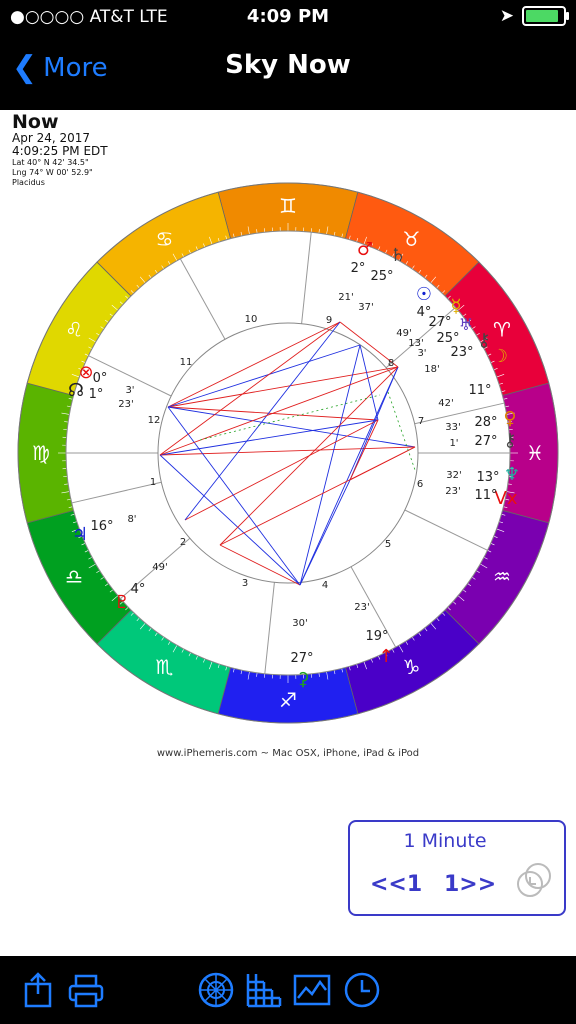 This screenshot has height=1024, width=576. What do you see at coordinates (41, 453) in the screenshot?
I see `zodiac-glyph: ♍` at bounding box center [41, 453].